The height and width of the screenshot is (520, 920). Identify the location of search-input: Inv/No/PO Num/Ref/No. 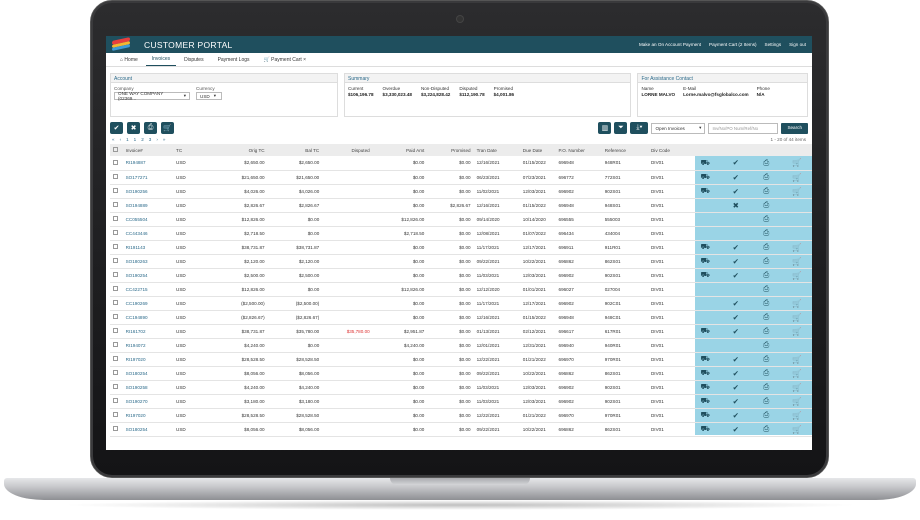
(743, 128).